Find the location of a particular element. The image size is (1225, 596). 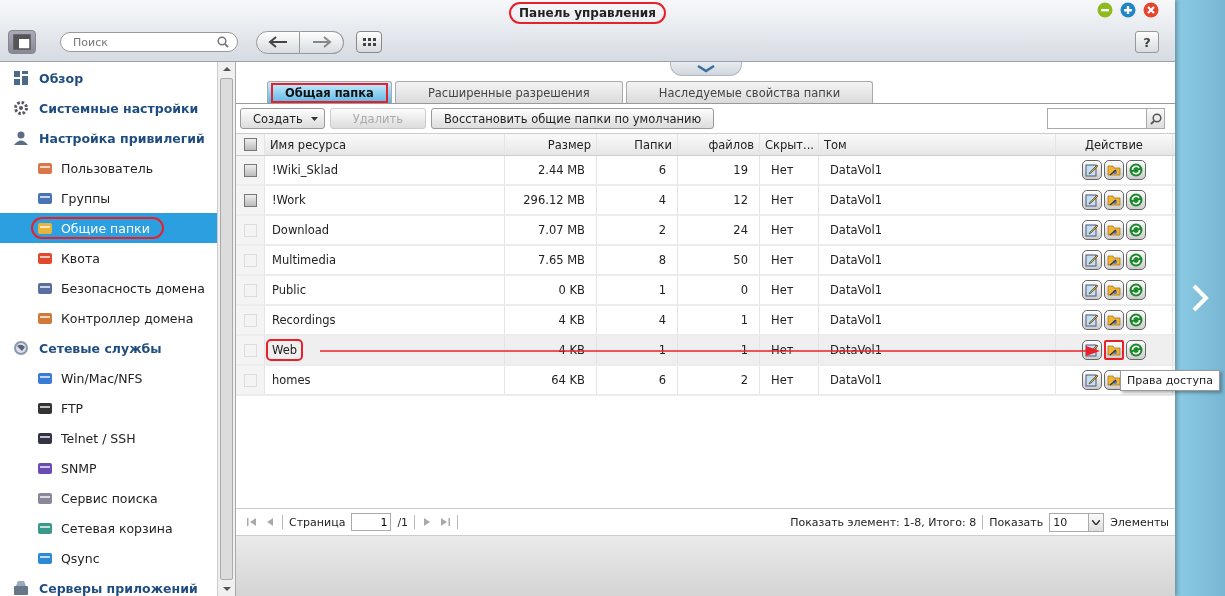

apps-button is located at coordinates (369, 42).